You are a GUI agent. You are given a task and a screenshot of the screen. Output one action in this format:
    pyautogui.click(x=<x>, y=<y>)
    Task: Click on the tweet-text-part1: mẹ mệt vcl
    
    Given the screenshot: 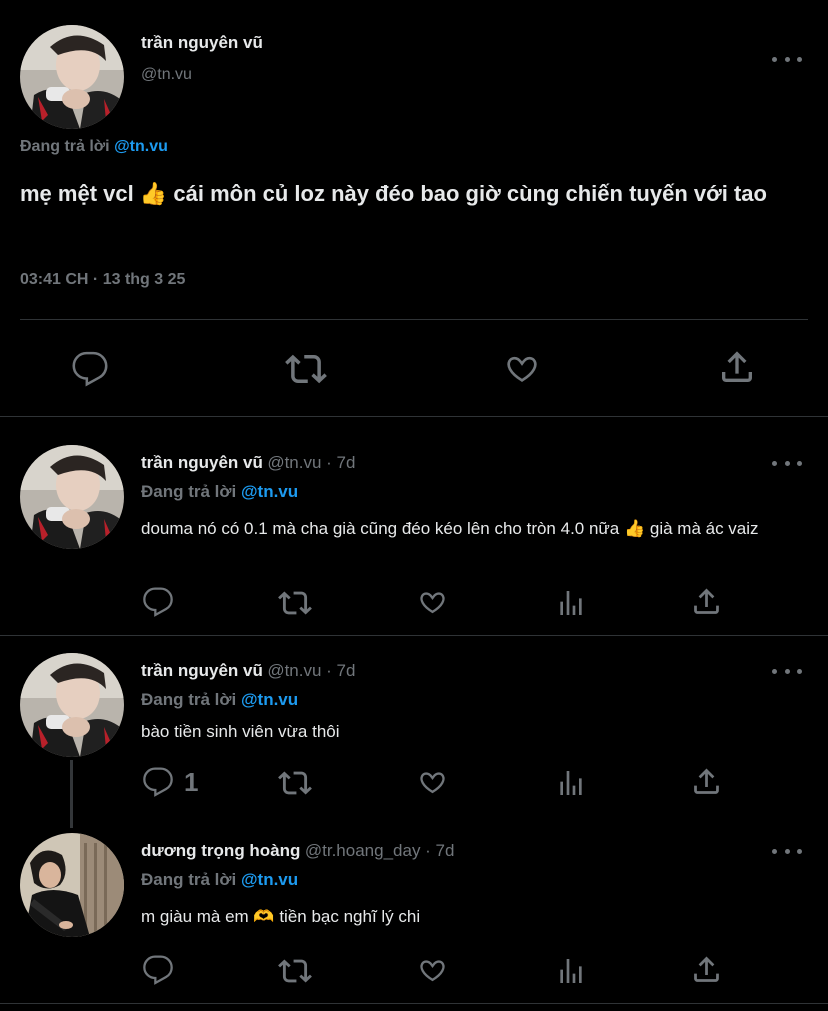 What is the action you would take?
    pyautogui.click(x=77, y=193)
    